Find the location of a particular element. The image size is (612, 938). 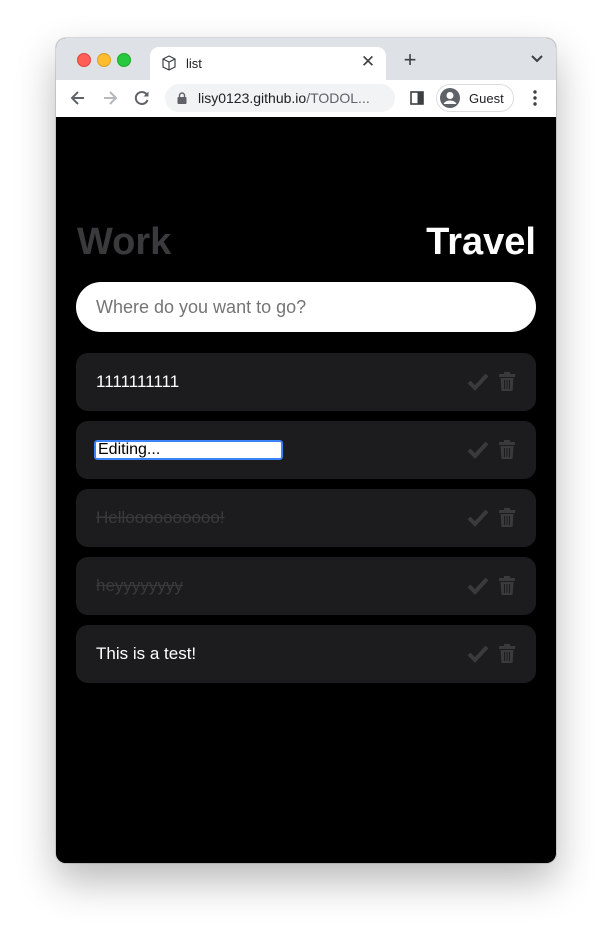

list-item: This is a test! is located at coordinates (306, 654).